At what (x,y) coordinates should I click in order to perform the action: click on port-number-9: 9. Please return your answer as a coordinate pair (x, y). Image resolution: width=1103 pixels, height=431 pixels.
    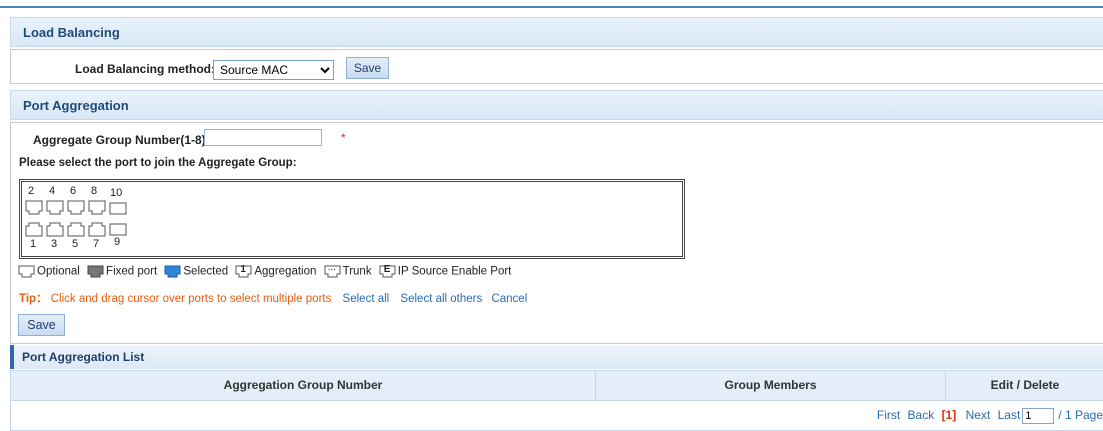
    Looking at the image, I should click on (117, 242).